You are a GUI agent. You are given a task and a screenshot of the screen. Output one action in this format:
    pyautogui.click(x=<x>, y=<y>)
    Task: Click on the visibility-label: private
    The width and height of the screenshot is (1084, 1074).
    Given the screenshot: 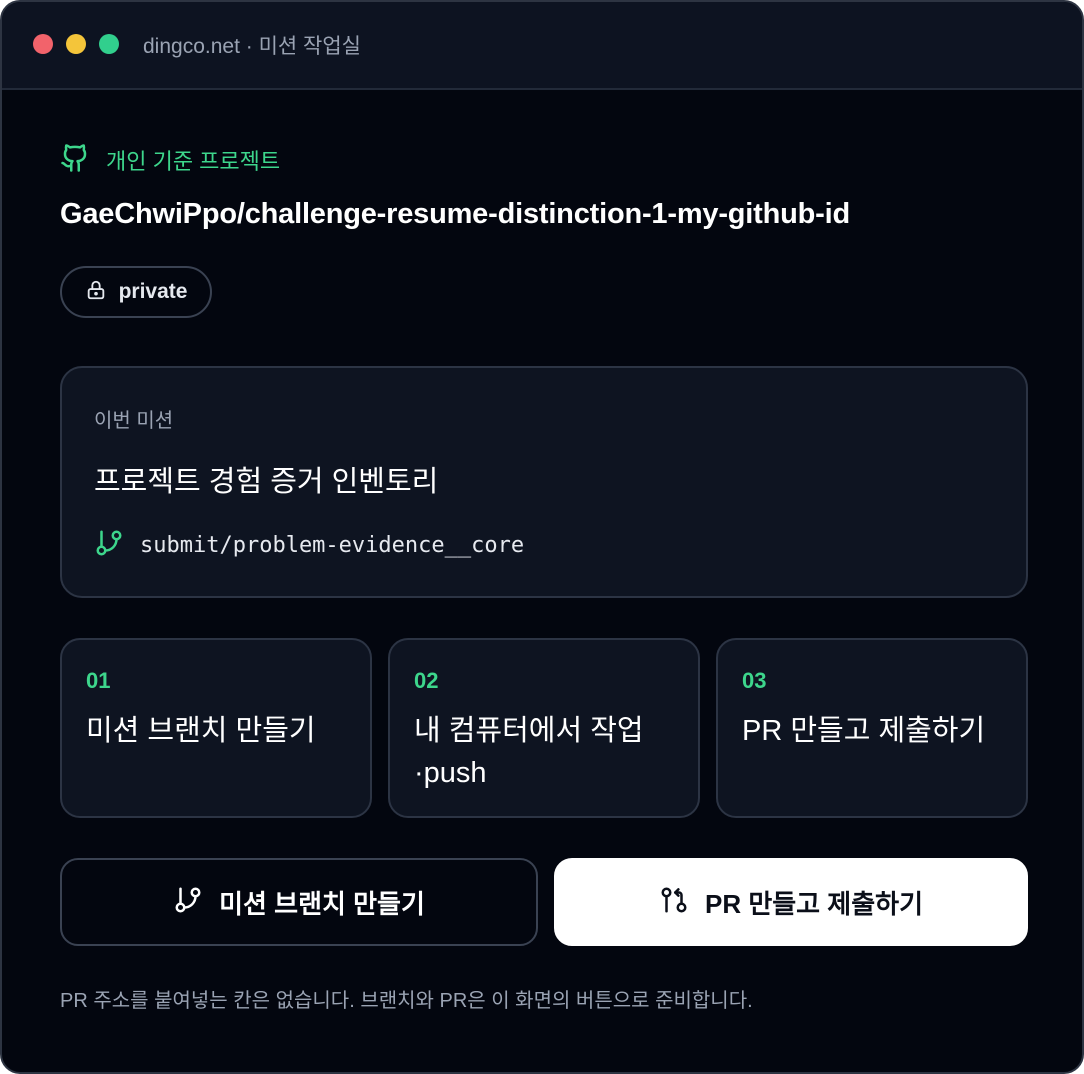 What is the action you would take?
    pyautogui.click(x=153, y=291)
    